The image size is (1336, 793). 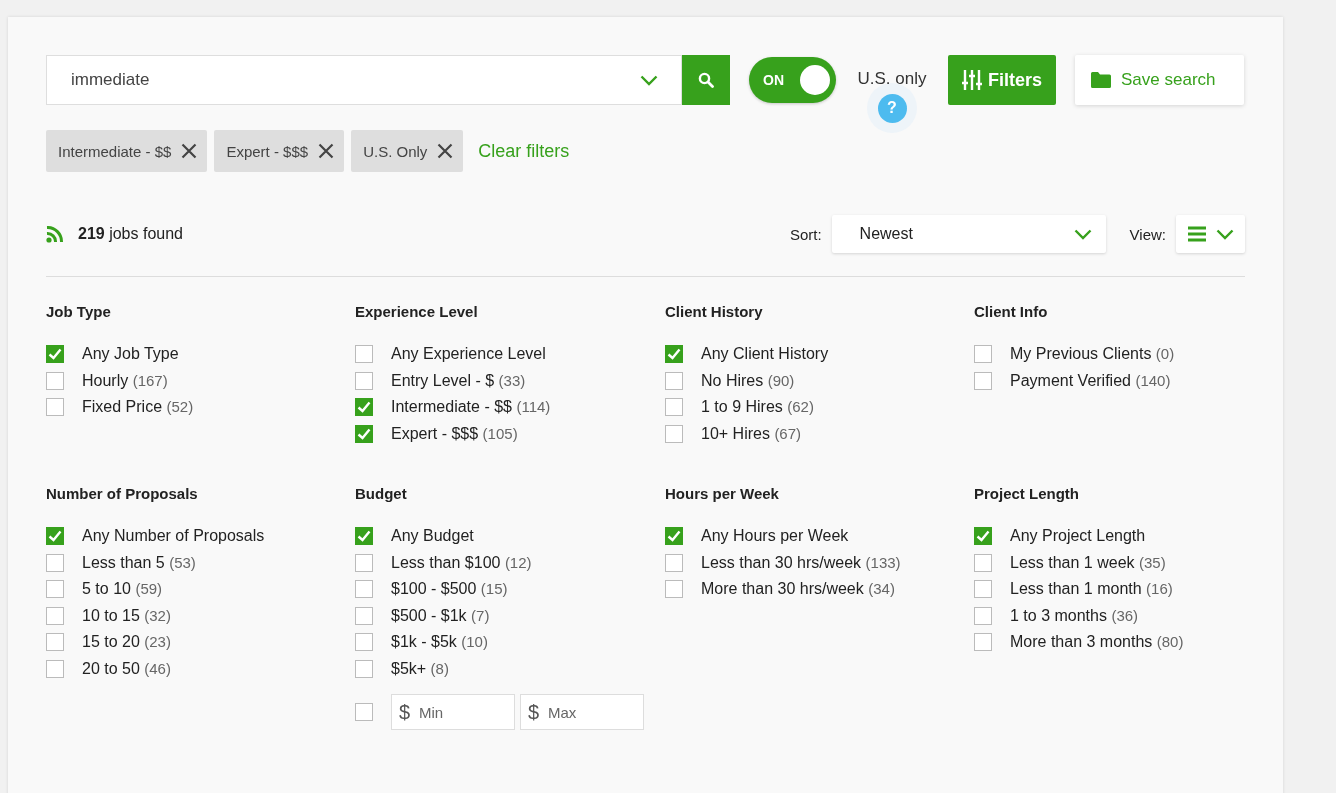 What do you see at coordinates (972, 80) in the screenshot?
I see `sliders-icon` at bounding box center [972, 80].